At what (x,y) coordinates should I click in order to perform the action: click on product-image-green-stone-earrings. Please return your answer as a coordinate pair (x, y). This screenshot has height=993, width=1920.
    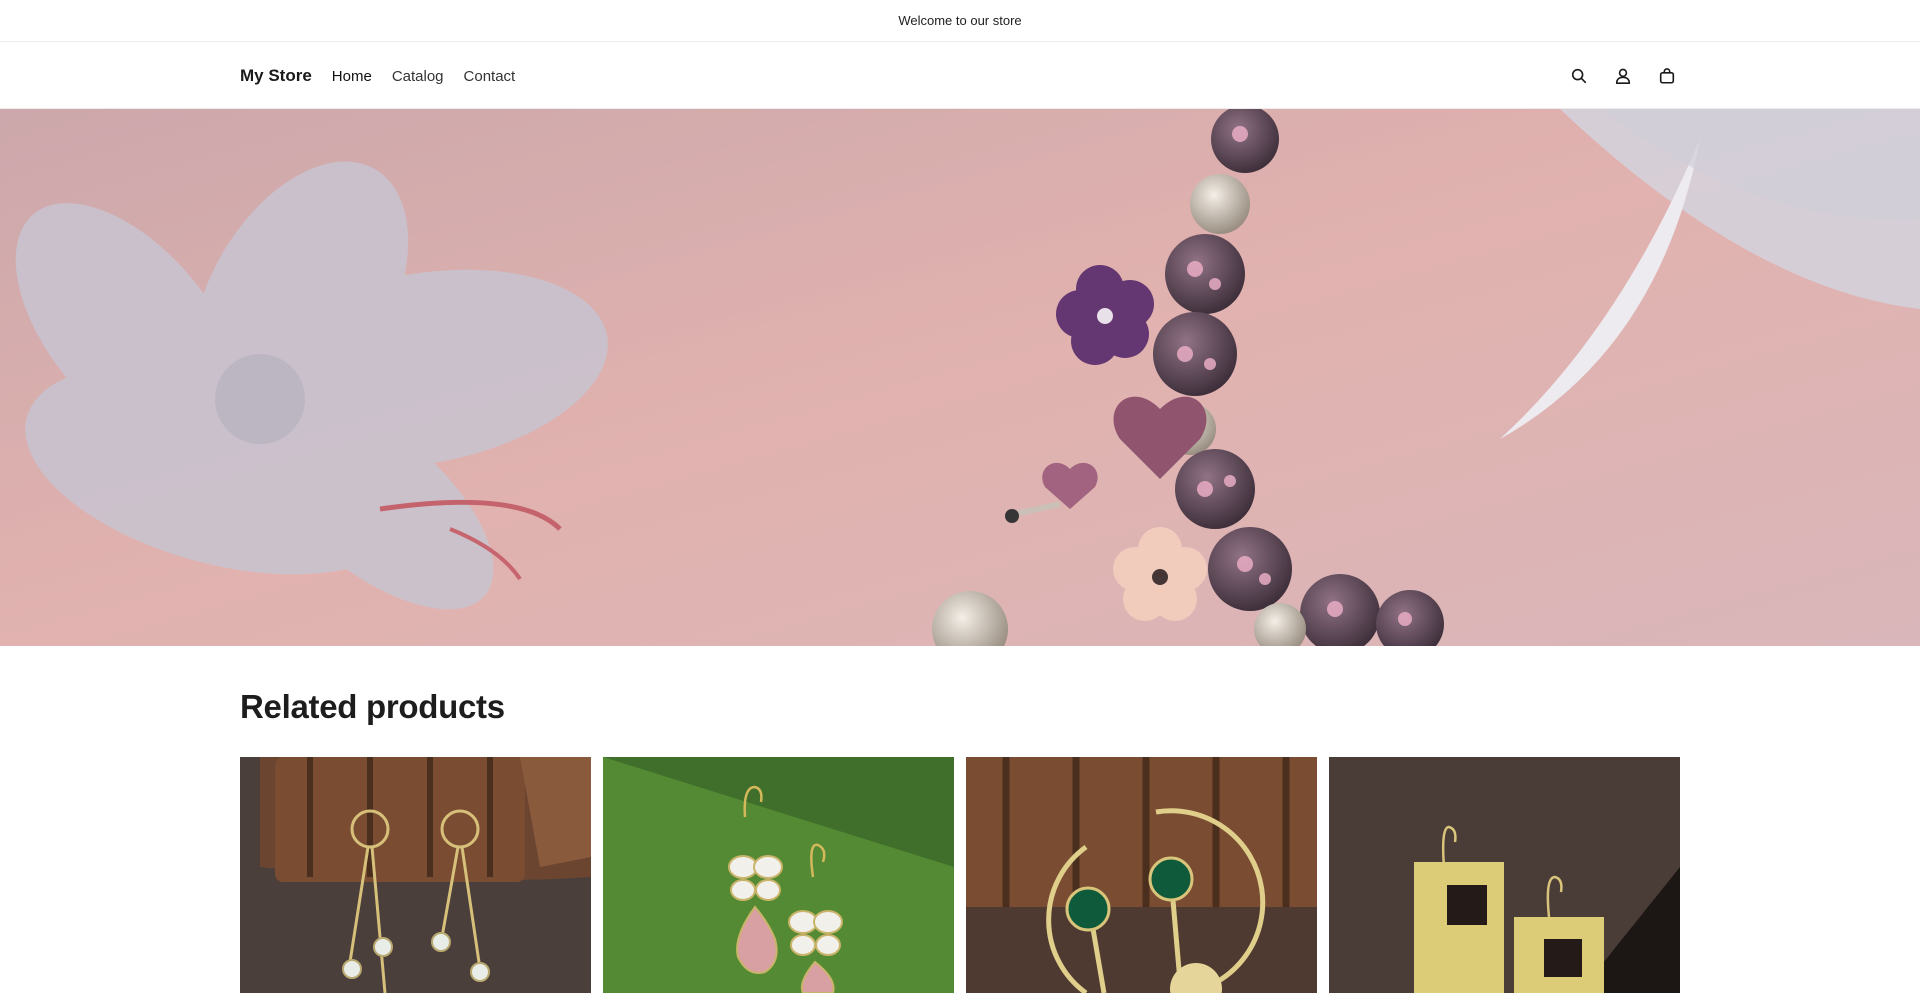
    Looking at the image, I should click on (1141, 875).